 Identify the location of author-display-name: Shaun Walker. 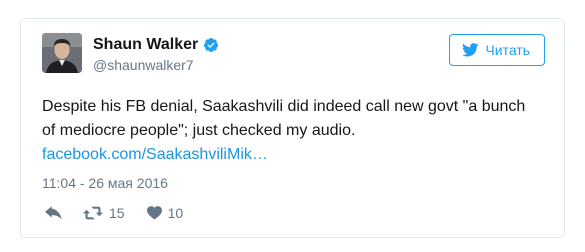
(145, 45).